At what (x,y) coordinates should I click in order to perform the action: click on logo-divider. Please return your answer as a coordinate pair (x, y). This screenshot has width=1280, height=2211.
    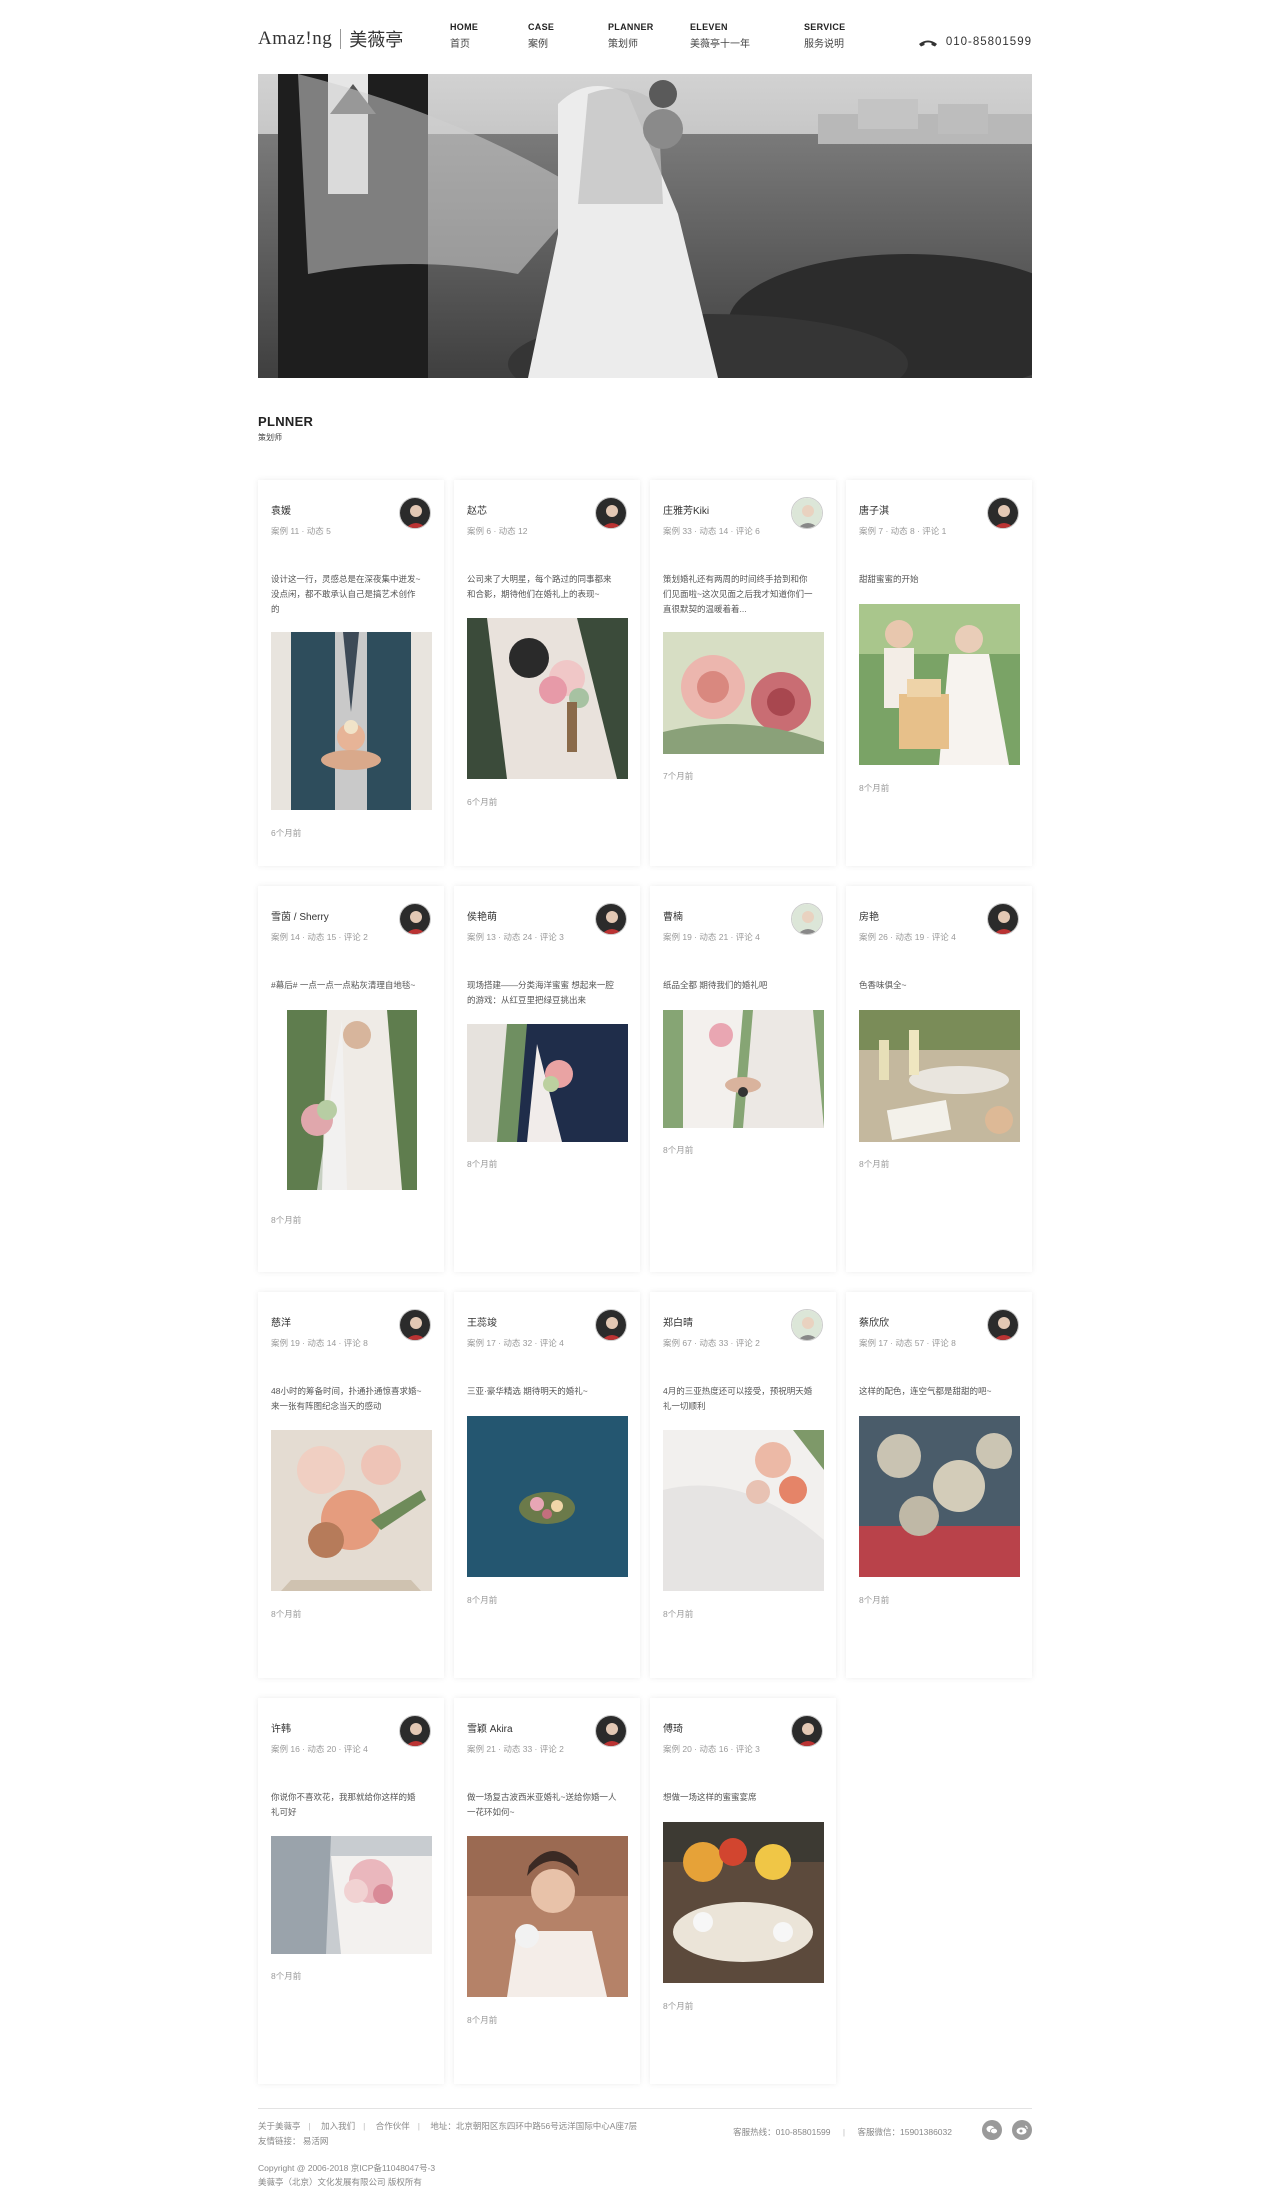
    Looking at the image, I should click on (341, 39).